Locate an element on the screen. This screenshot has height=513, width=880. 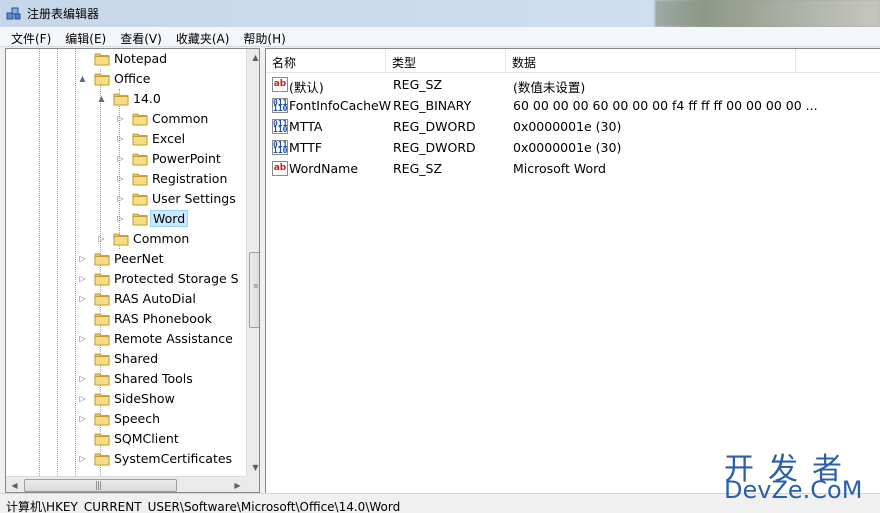
tree-item-label: Registration is located at coordinates (189, 178).